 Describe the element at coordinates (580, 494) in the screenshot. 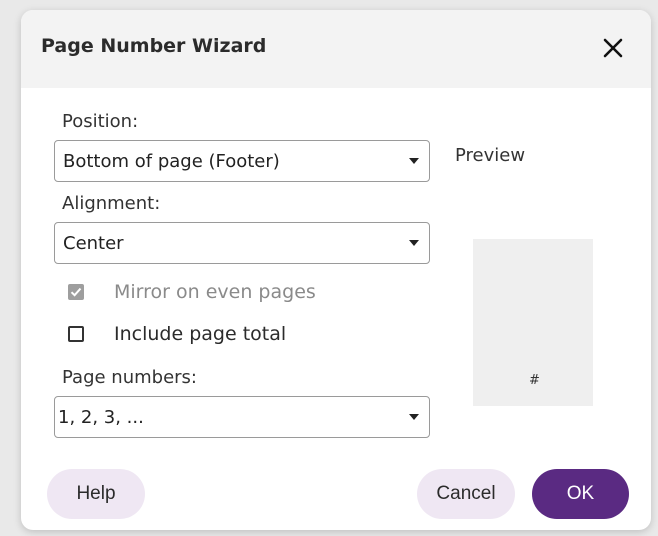

I see `ok-button: OK` at that location.